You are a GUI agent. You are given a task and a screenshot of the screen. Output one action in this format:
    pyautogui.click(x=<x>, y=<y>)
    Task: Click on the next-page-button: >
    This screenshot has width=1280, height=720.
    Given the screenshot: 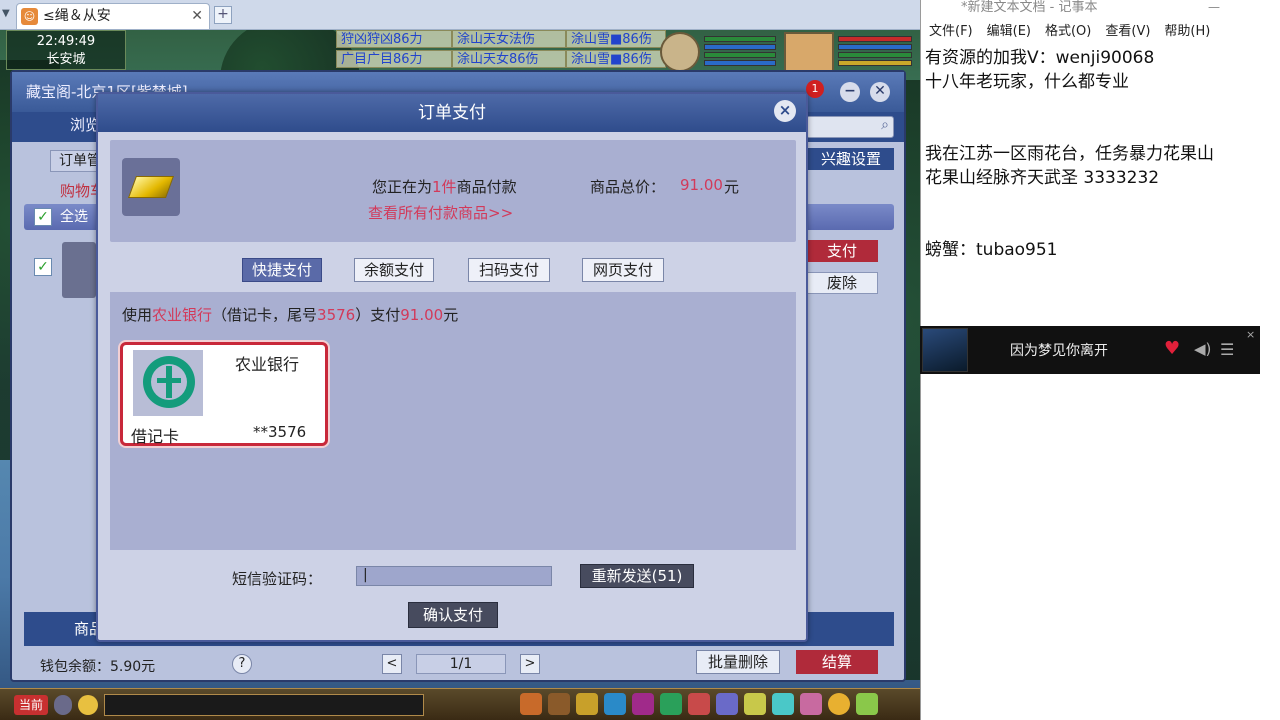 What is the action you would take?
    pyautogui.click(x=530, y=664)
    